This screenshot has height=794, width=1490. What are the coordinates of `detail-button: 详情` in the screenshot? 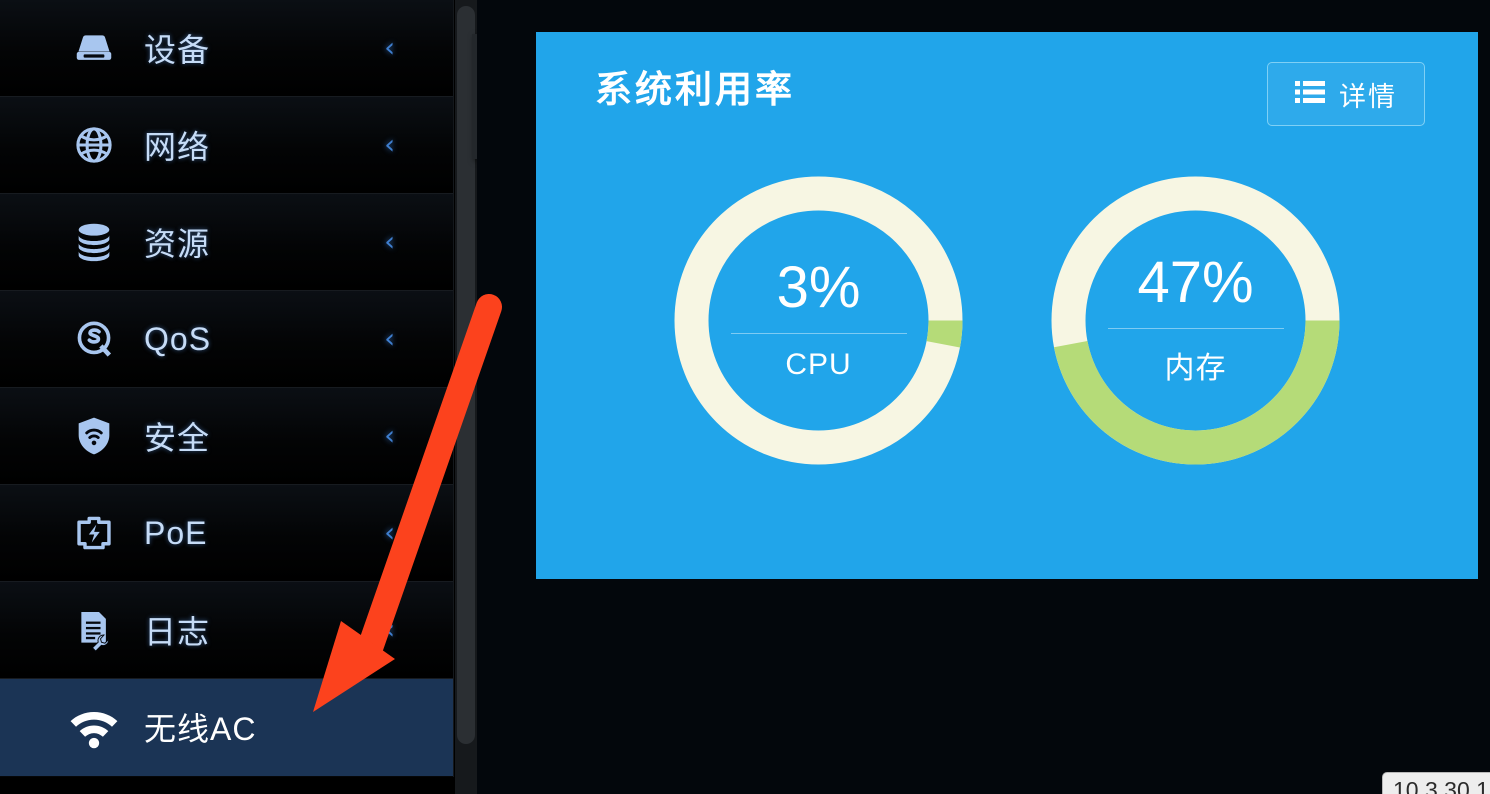 It's located at (1346, 94).